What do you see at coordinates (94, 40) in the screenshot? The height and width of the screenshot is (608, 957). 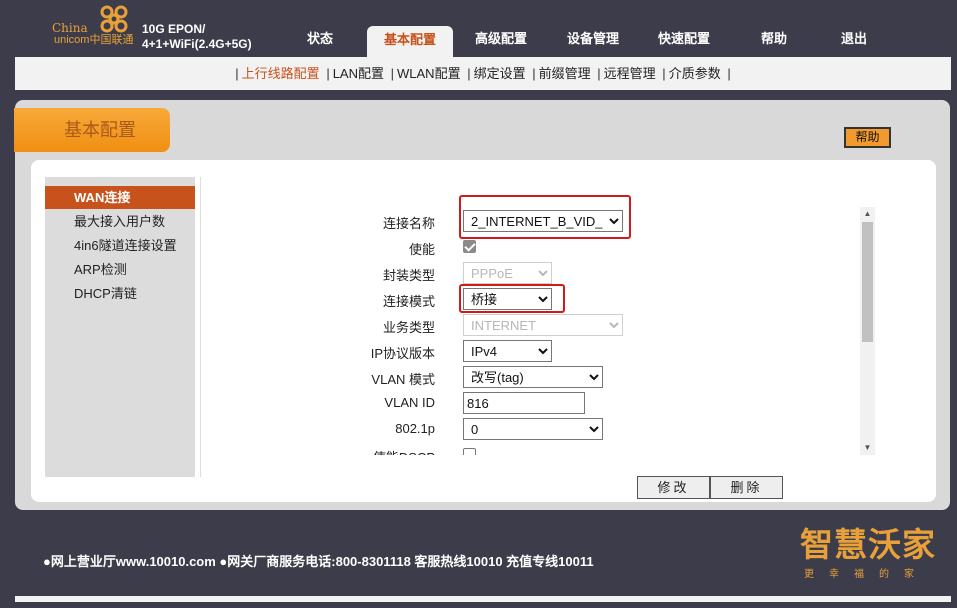 I see `logo-text-unicom: unicom中国联通` at bounding box center [94, 40].